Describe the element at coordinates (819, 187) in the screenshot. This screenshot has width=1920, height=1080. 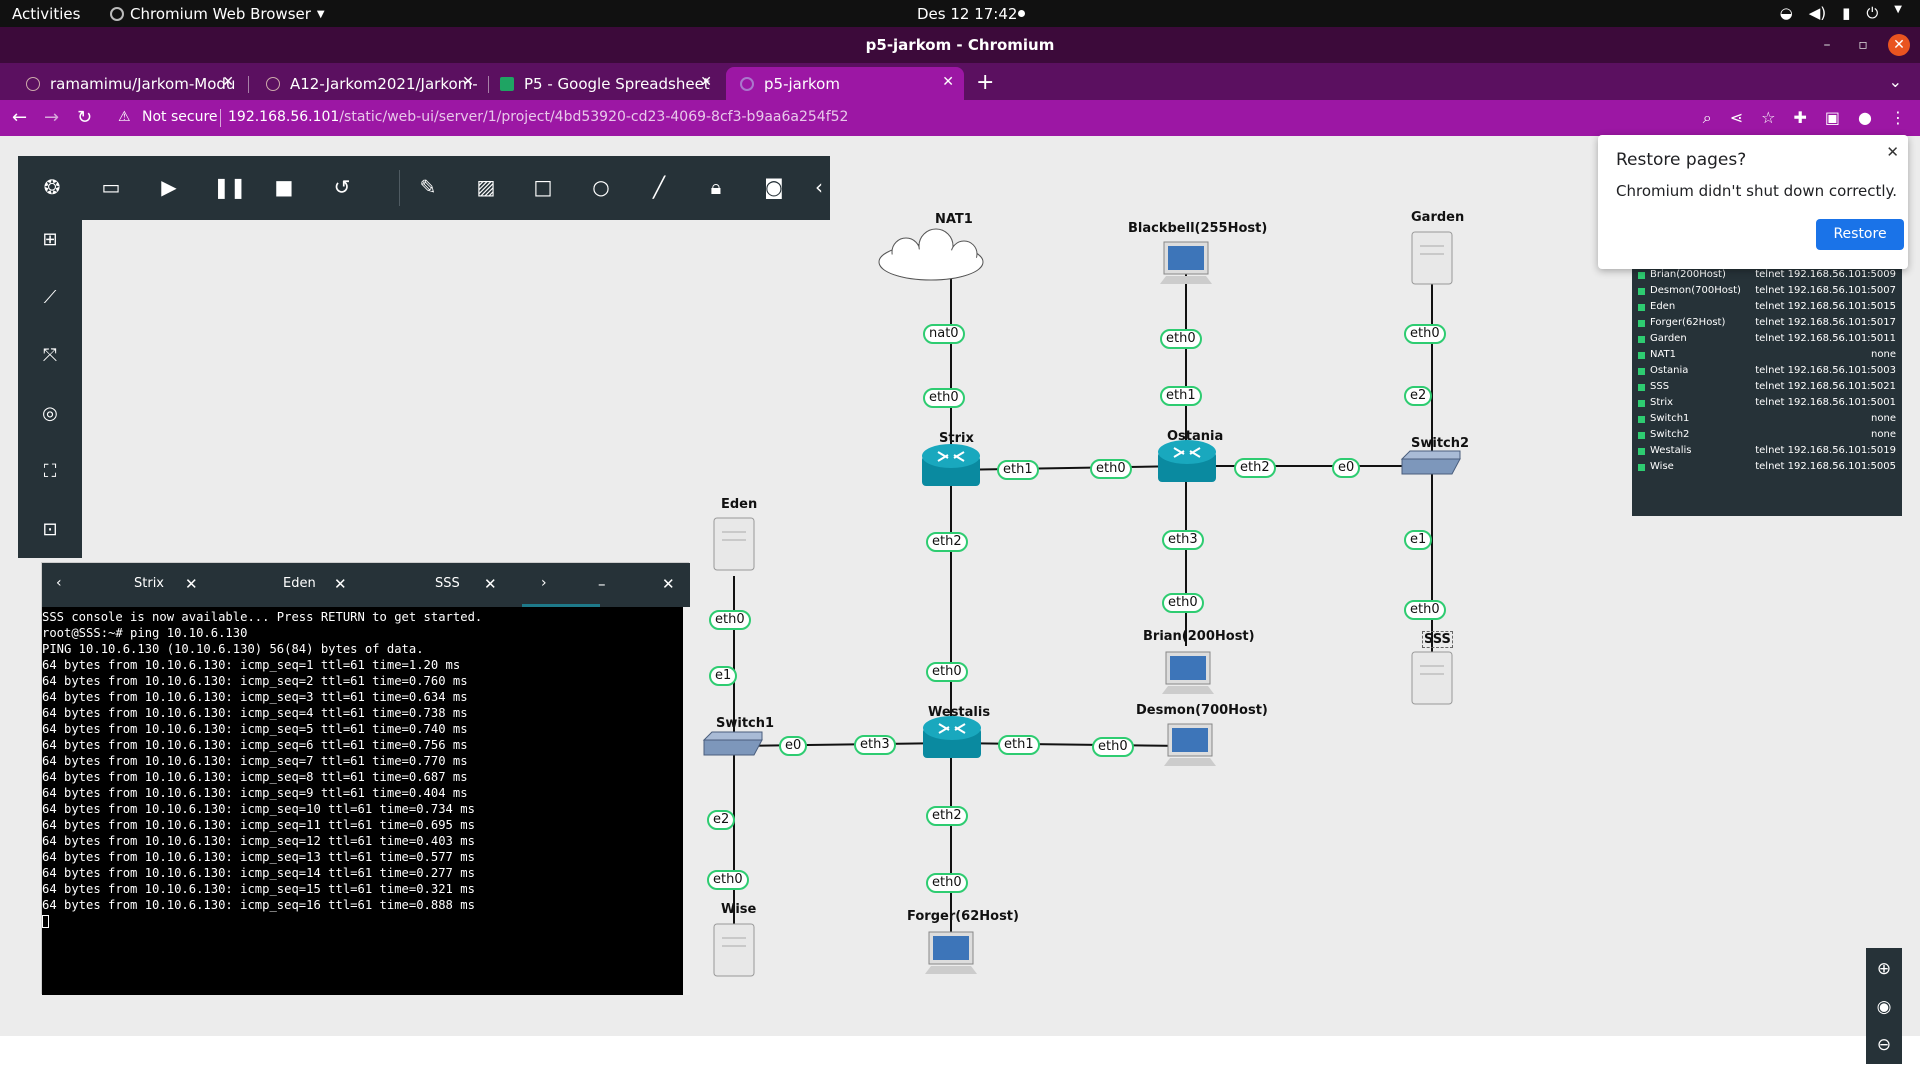
I see `collapse-chevron-icon: ‹` at that location.